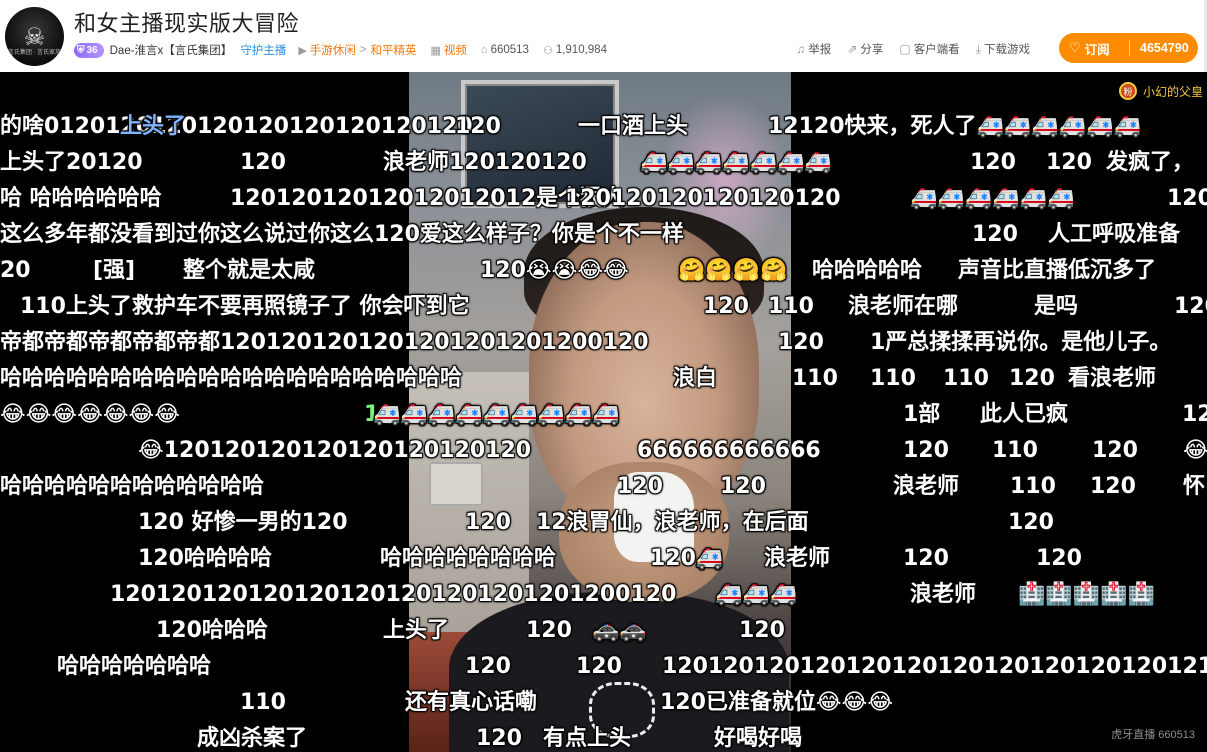 This screenshot has height=752, width=1207. I want to click on danmaku-comment: 12120快来，死人了🚑🚑🚑🚑🚑🚑, so click(954, 126).